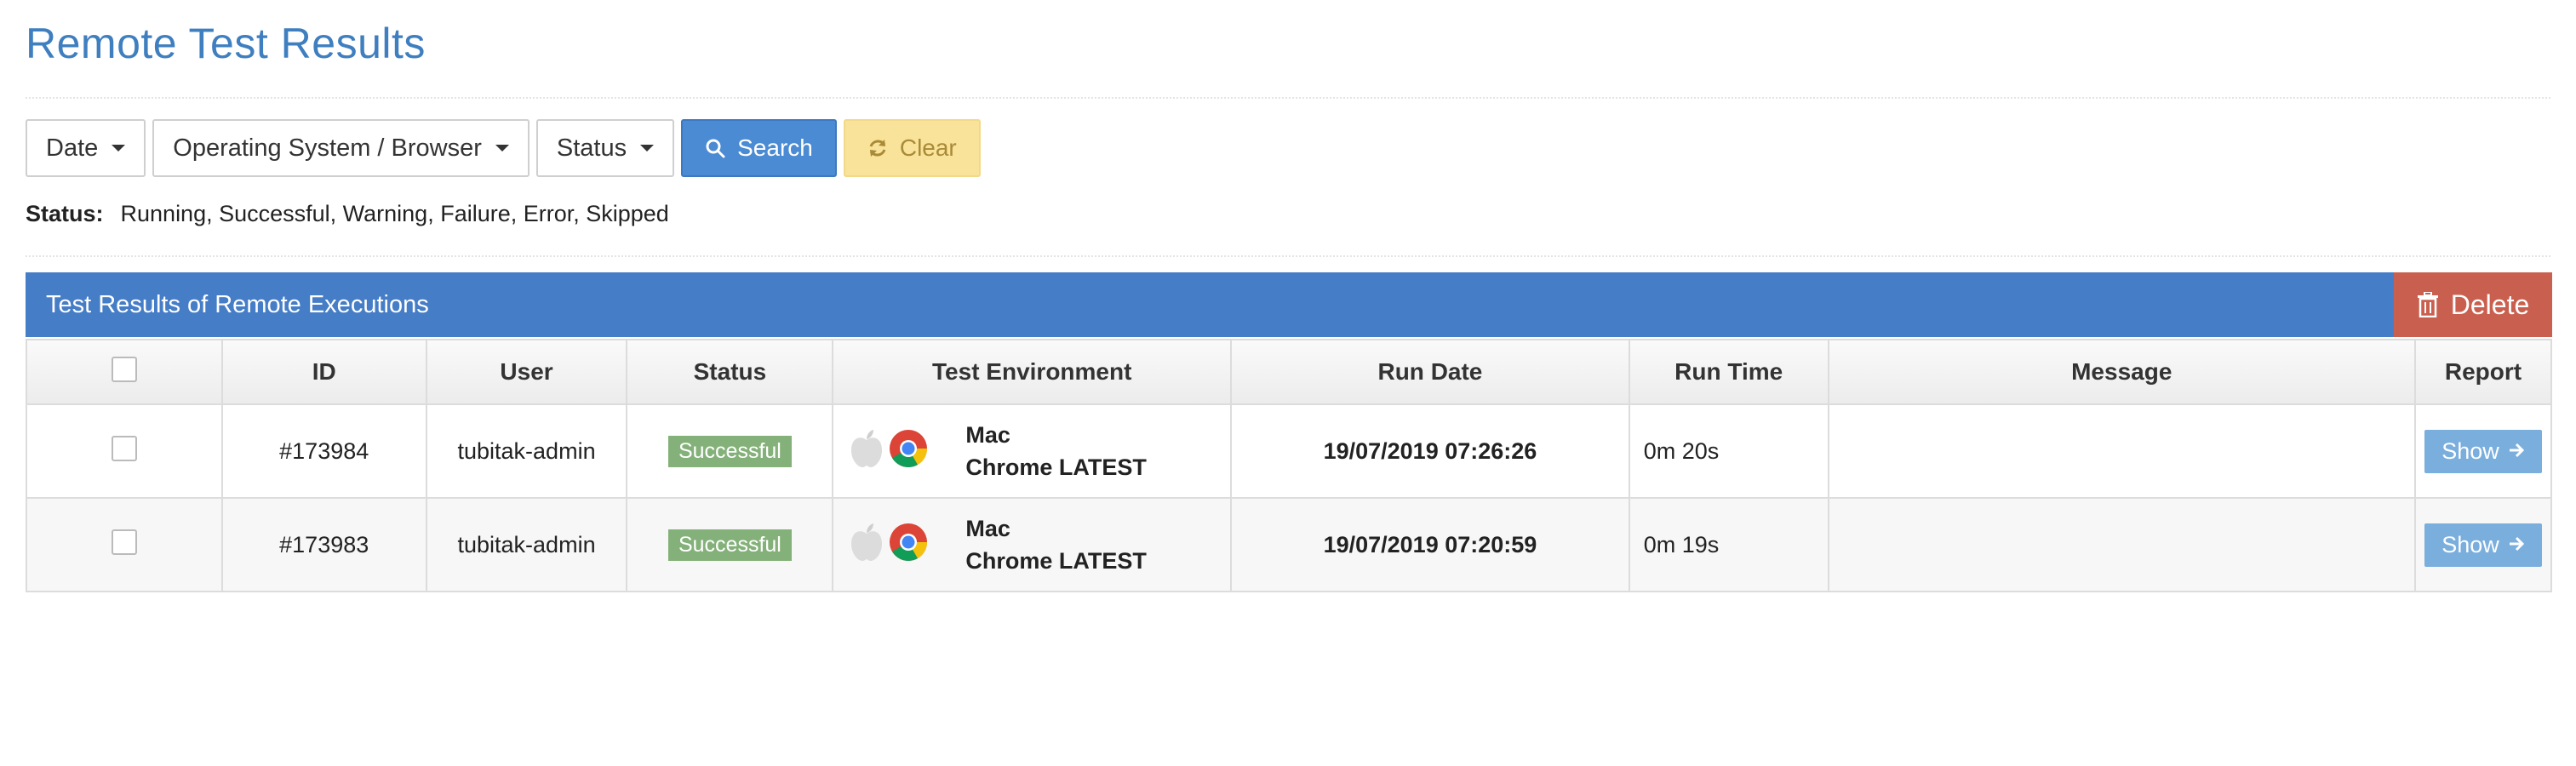 Image resolution: width=2576 pixels, height=766 pixels. I want to click on refresh-icon, so click(878, 148).